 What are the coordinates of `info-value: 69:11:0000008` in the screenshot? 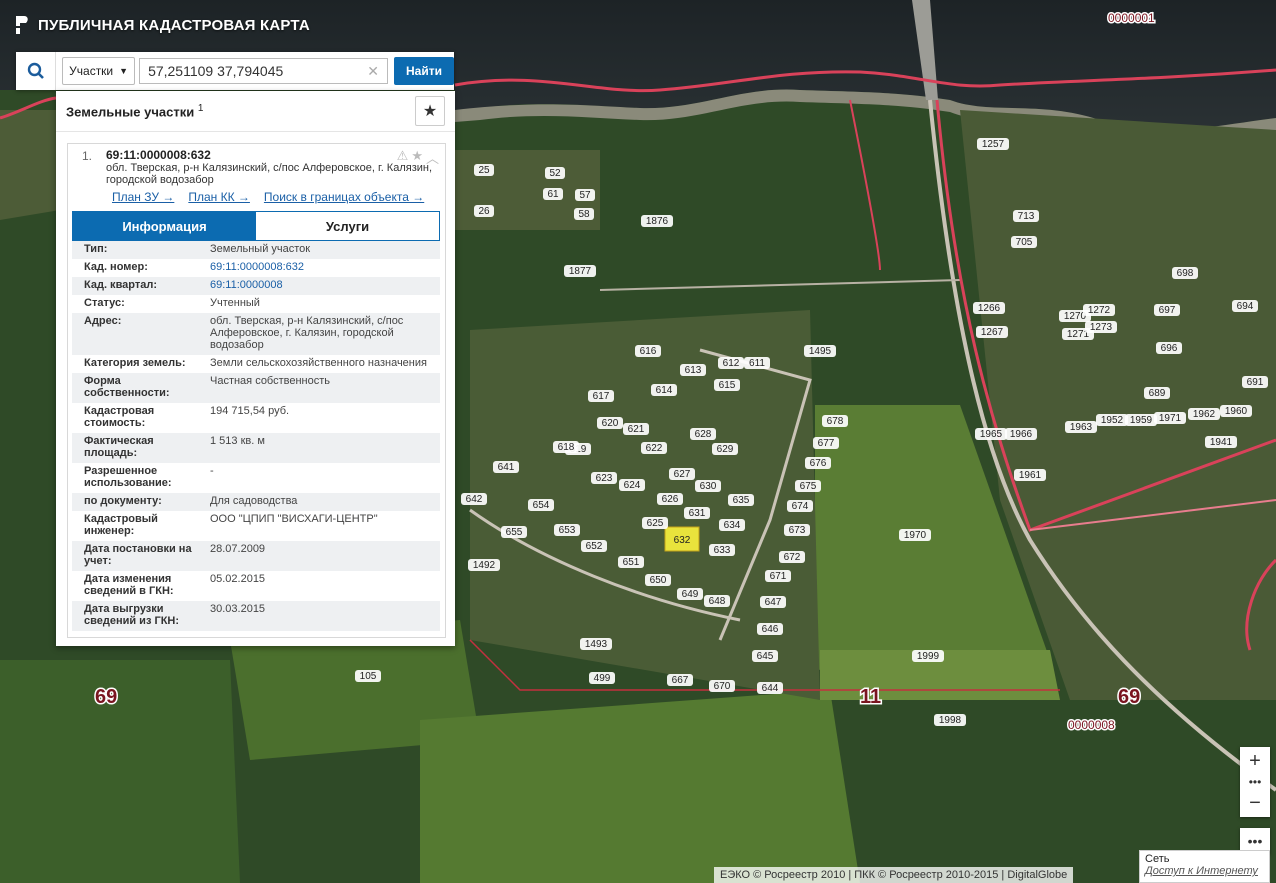 It's located at (319, 286).